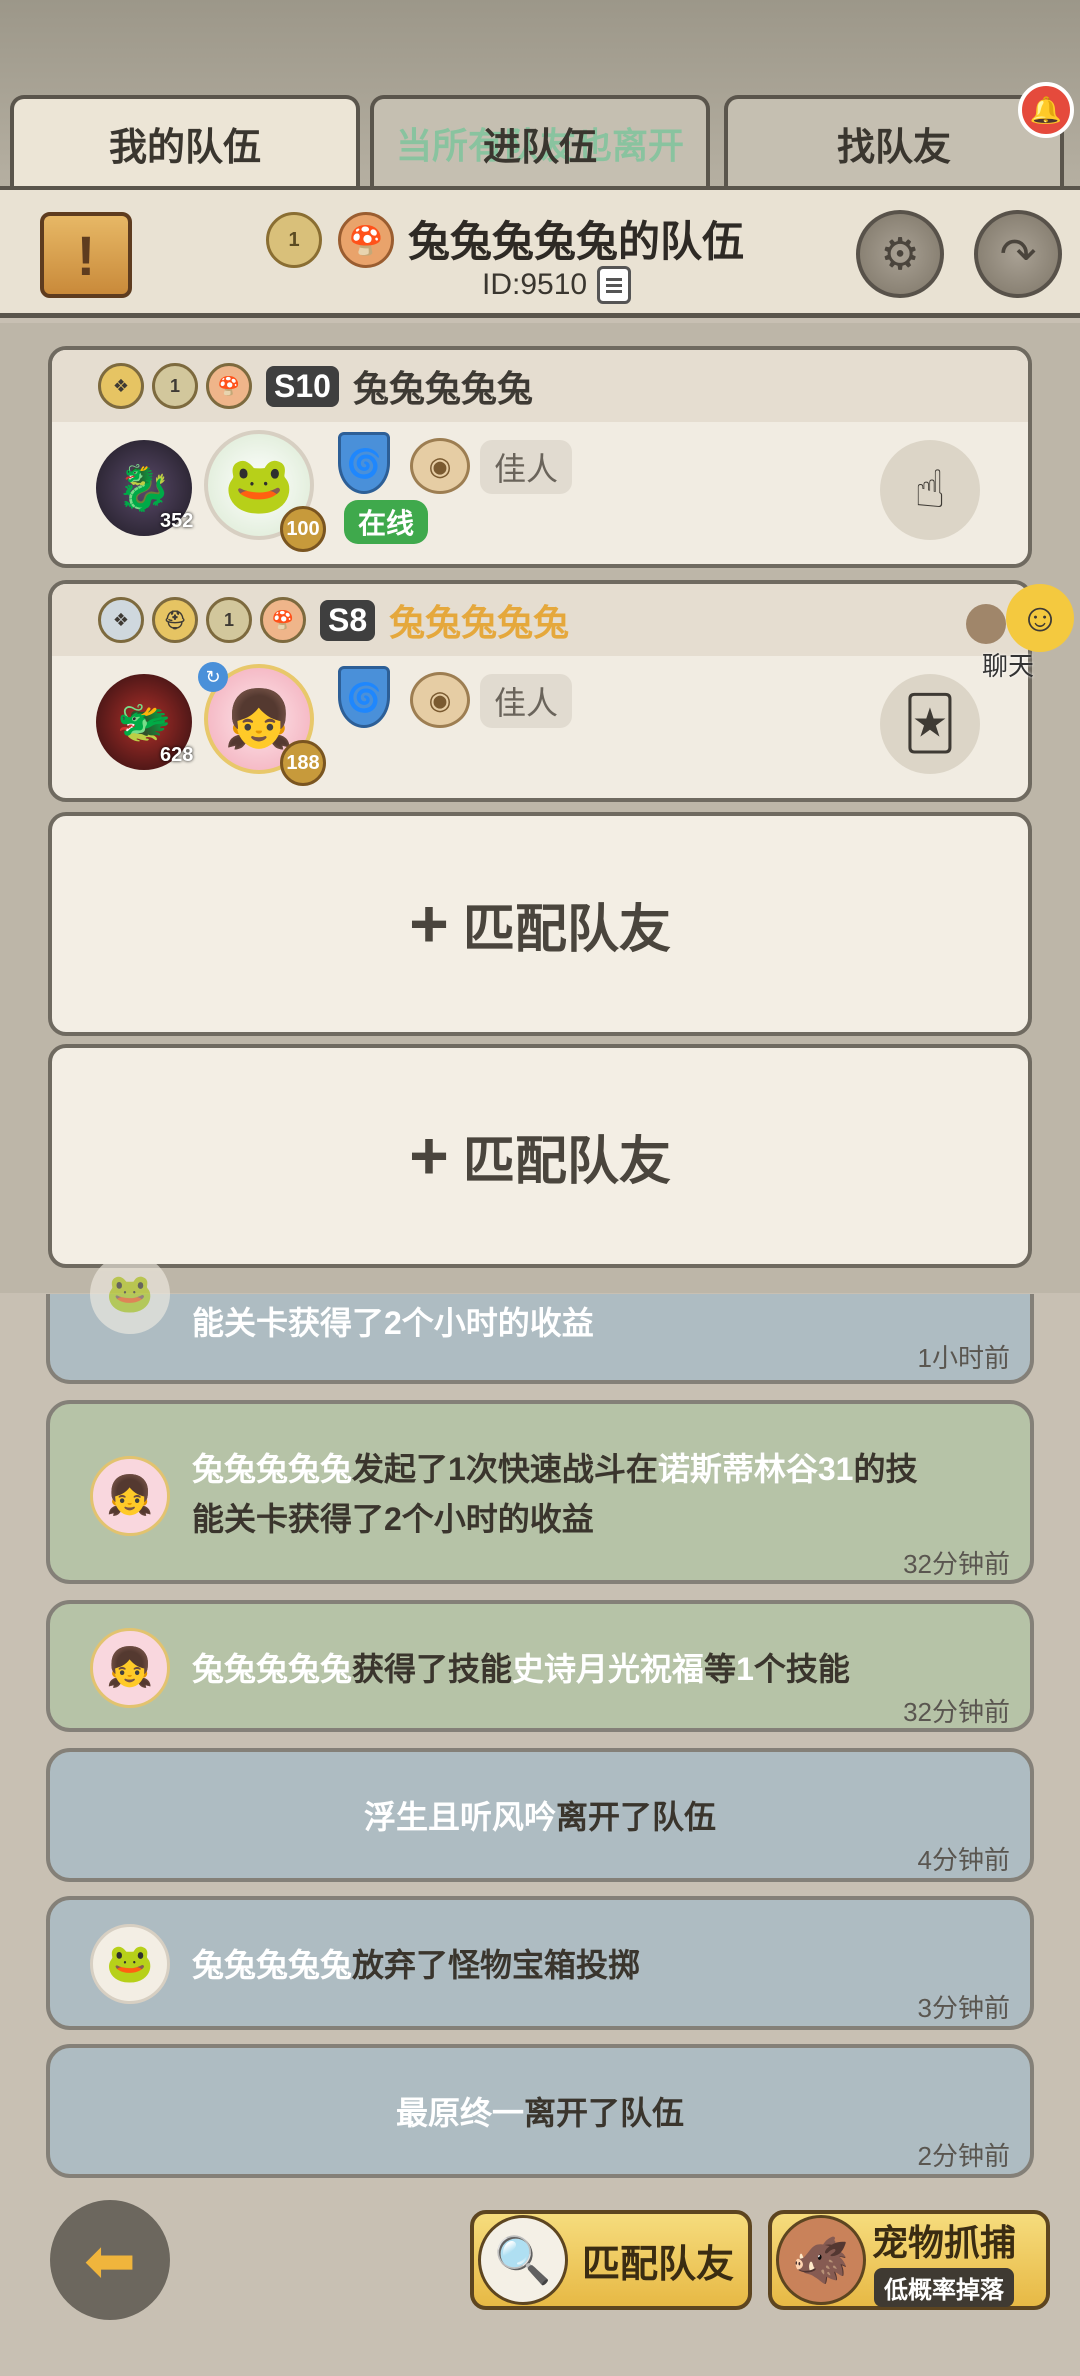 This screenshot has width=1080, height=2376. I want to click on pet-level: 352, so click(177, 521).